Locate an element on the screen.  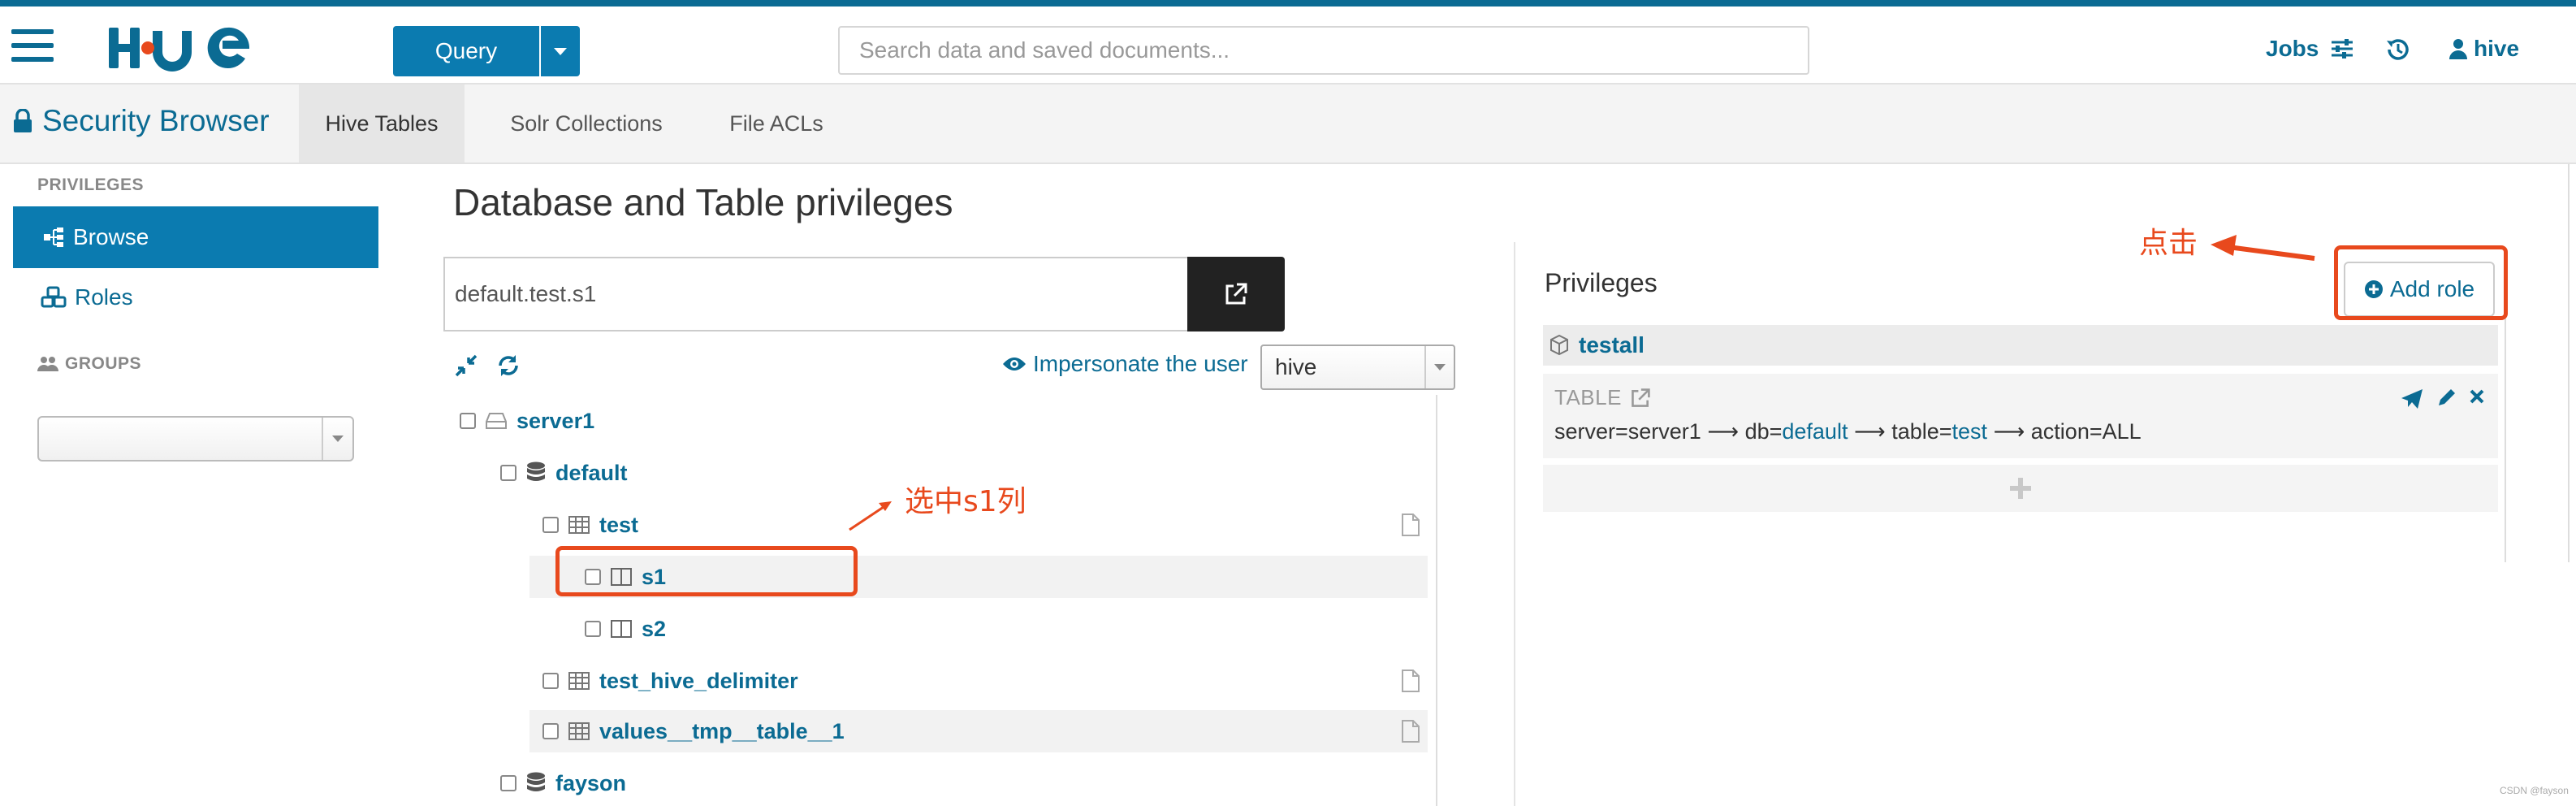
user-name: hive is located at coordinates (2497, 48).